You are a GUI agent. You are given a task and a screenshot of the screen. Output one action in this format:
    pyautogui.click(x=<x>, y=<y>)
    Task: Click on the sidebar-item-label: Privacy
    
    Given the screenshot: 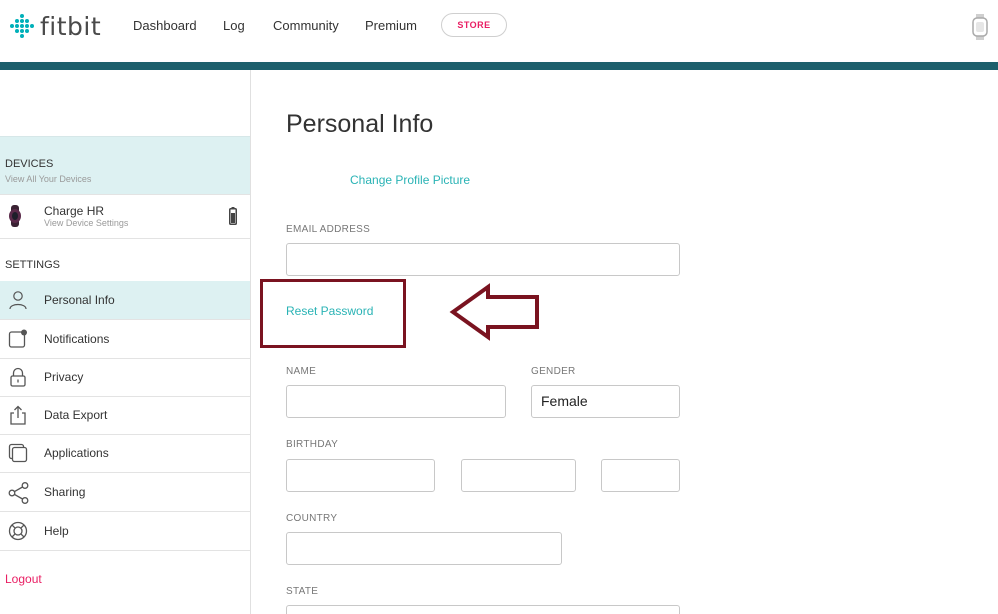 What is the action you would take?
    pyautogui.click(x=64, y=377)
    